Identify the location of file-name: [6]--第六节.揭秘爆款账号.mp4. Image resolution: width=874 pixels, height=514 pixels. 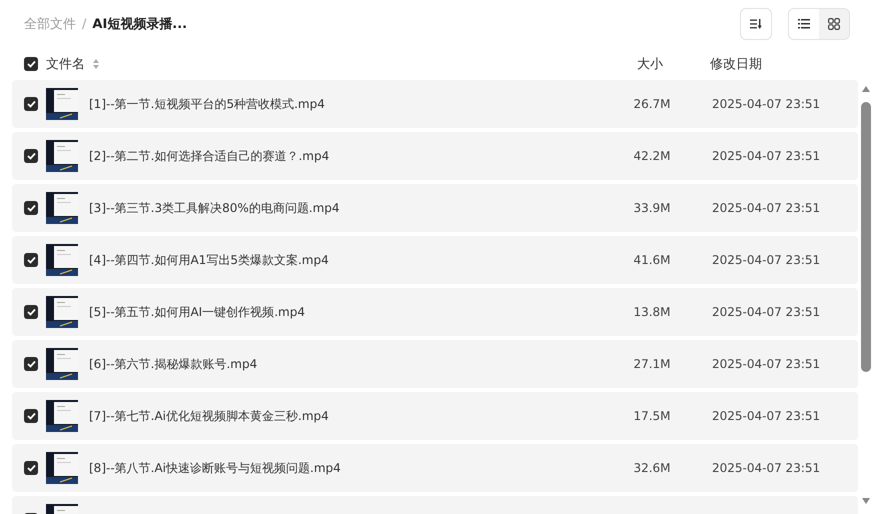
(173, 364).